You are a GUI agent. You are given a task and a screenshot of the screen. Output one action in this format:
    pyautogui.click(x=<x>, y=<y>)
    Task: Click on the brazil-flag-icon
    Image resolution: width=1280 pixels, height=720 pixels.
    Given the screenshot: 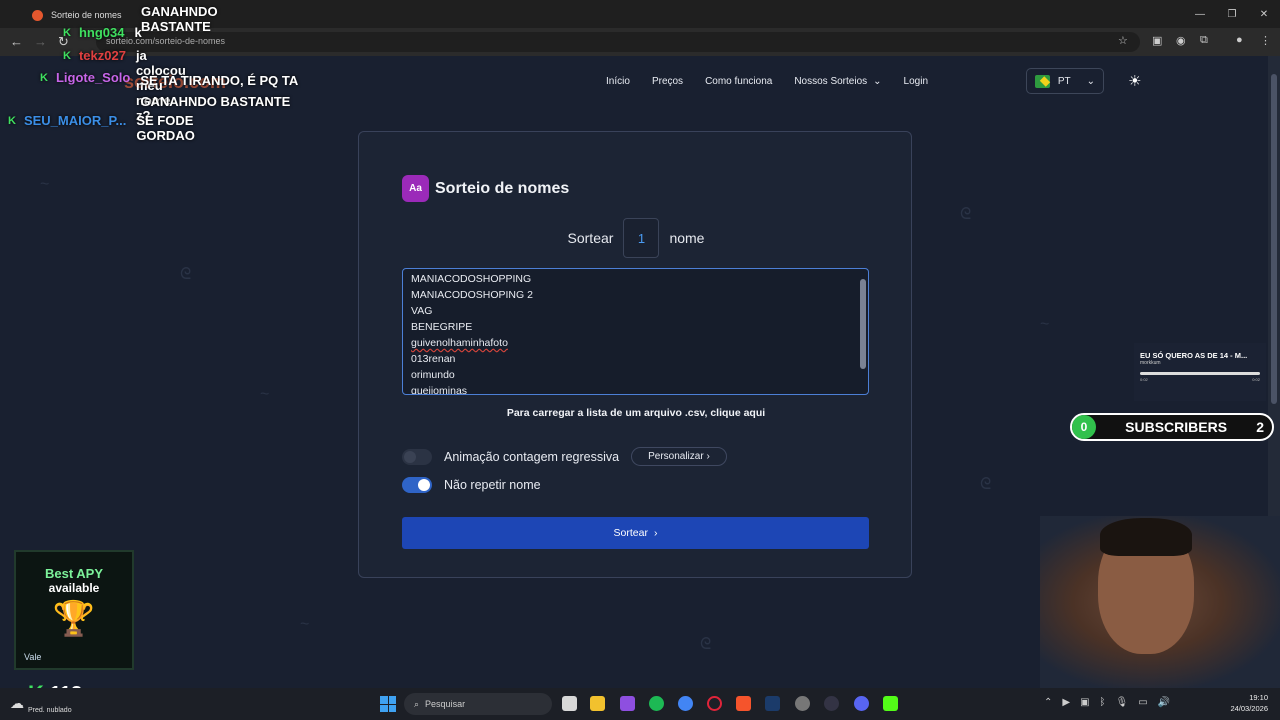 What is the action you would take?
    pyautogui.click(x=1042, y=81)
    